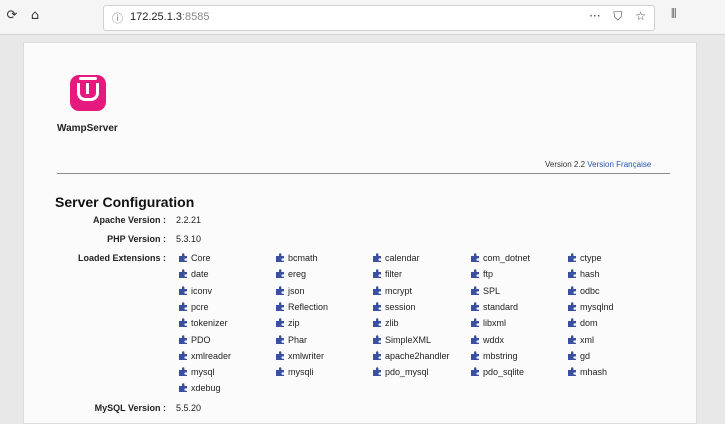 This screenshot has width=725, height=424. I want to click on extension-item: bcmath, so click(325, 260).